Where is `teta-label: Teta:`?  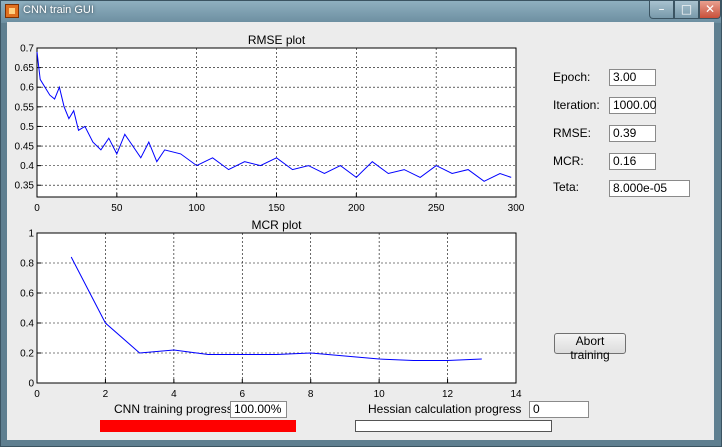
teta-label: Teta: is located at coordinates (566, 187).